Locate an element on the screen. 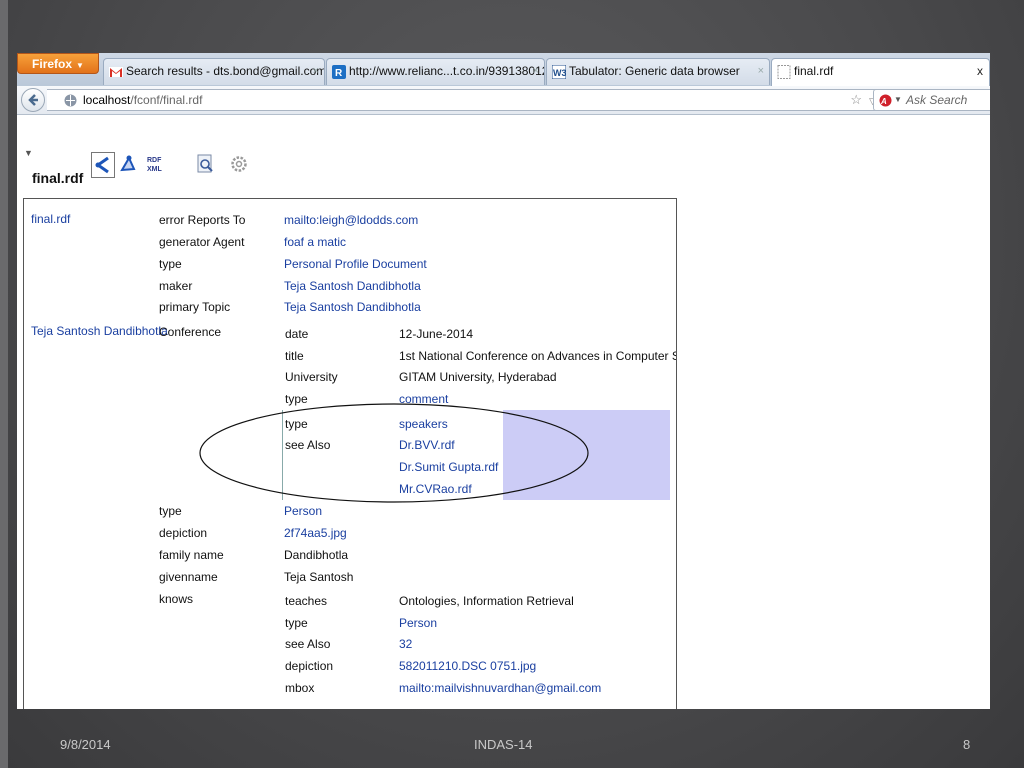 The image size is (1024, 768). tab-final-rdf-label: final.rdf is located at coordinates (814, 71).